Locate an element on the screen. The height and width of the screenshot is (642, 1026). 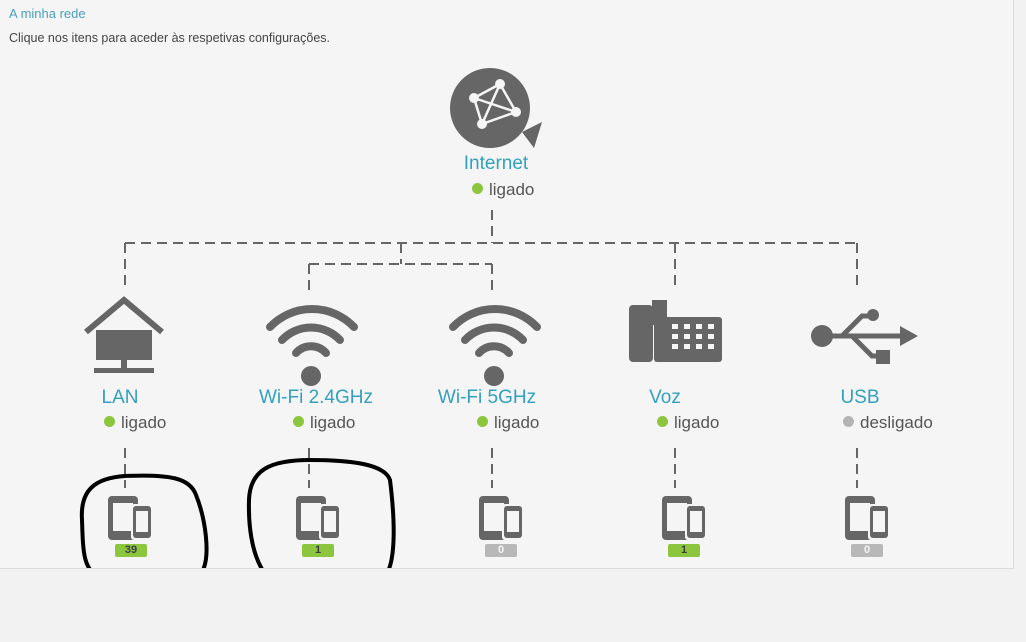
device-count-badge-lan: 39 is located at coordinates (131, 550).